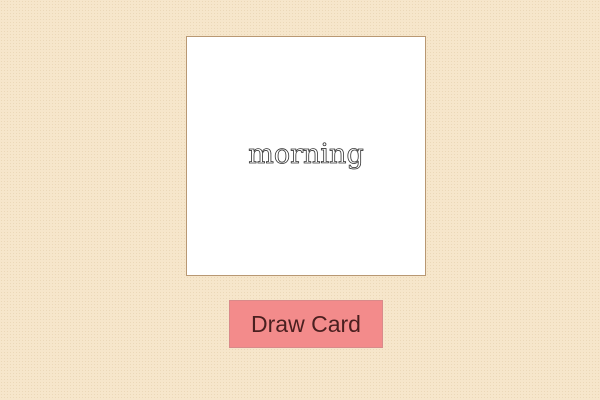 The height and width of the screenshot is (400, 600). I want to click on card-word: morning, so click(306, 155).